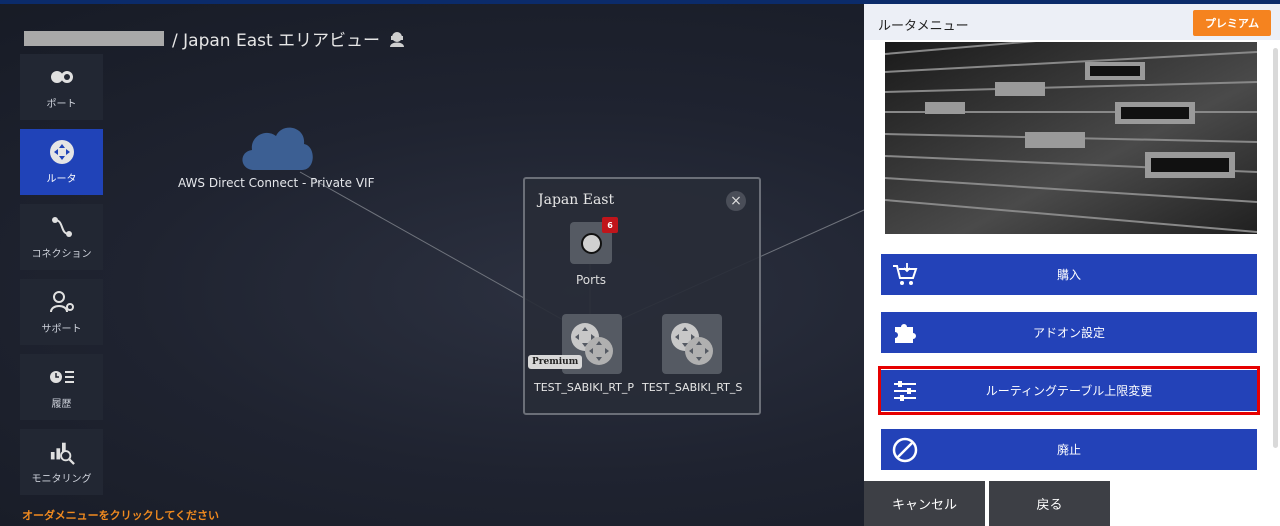  What do you see at coordinates (923, 26) in the screenshot?
I see `panel-title: ルータメニュー` at bounding box center [923, 26].